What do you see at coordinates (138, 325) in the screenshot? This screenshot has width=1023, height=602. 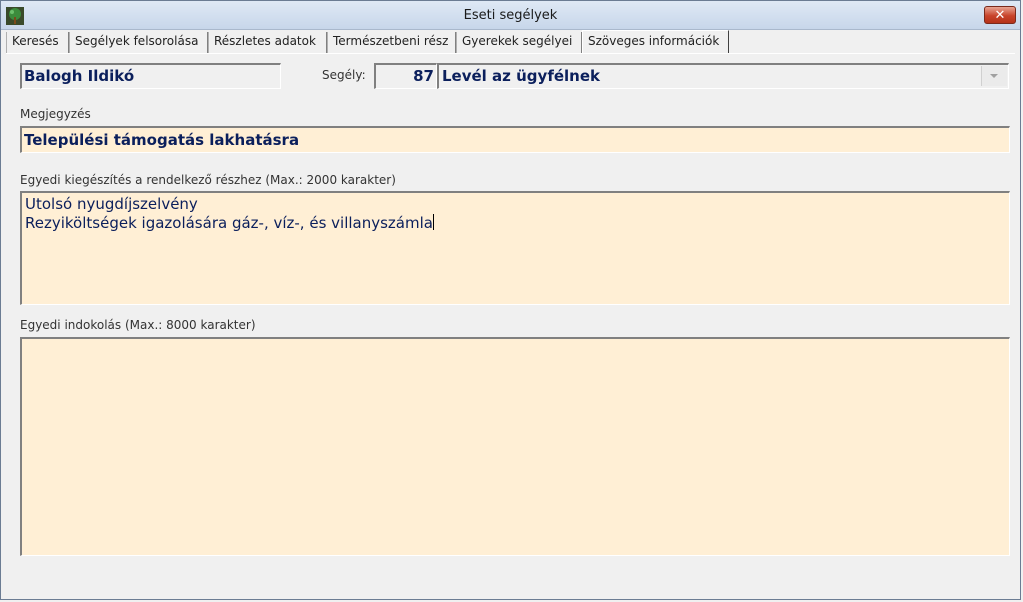 I see `indokolas-label: Egyedi indokolás (Max.: 8000 karakter)` at bounding box center [138, 325].